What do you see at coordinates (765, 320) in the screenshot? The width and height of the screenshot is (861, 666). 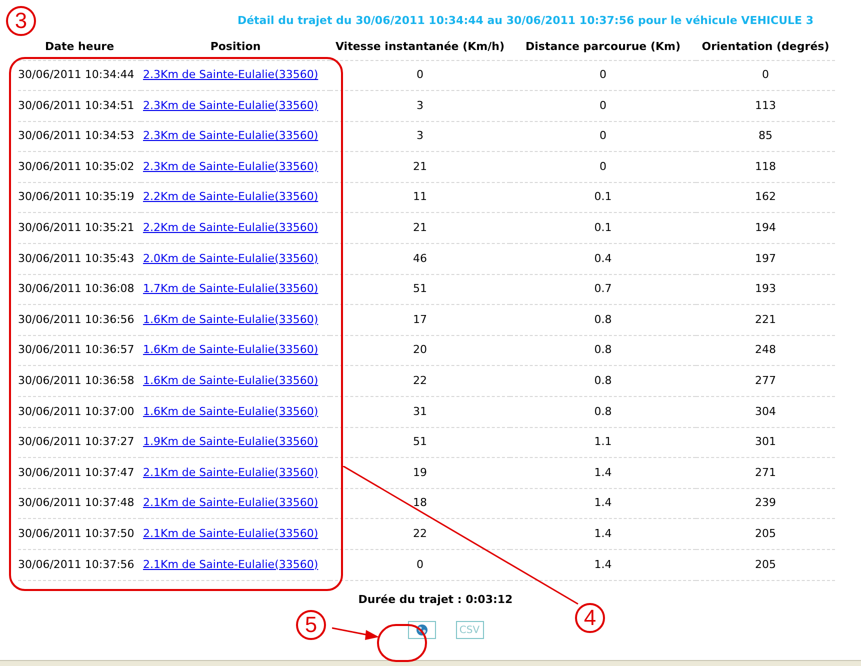 I see `table-cell-text: 221` at bounding box center [765, 320].